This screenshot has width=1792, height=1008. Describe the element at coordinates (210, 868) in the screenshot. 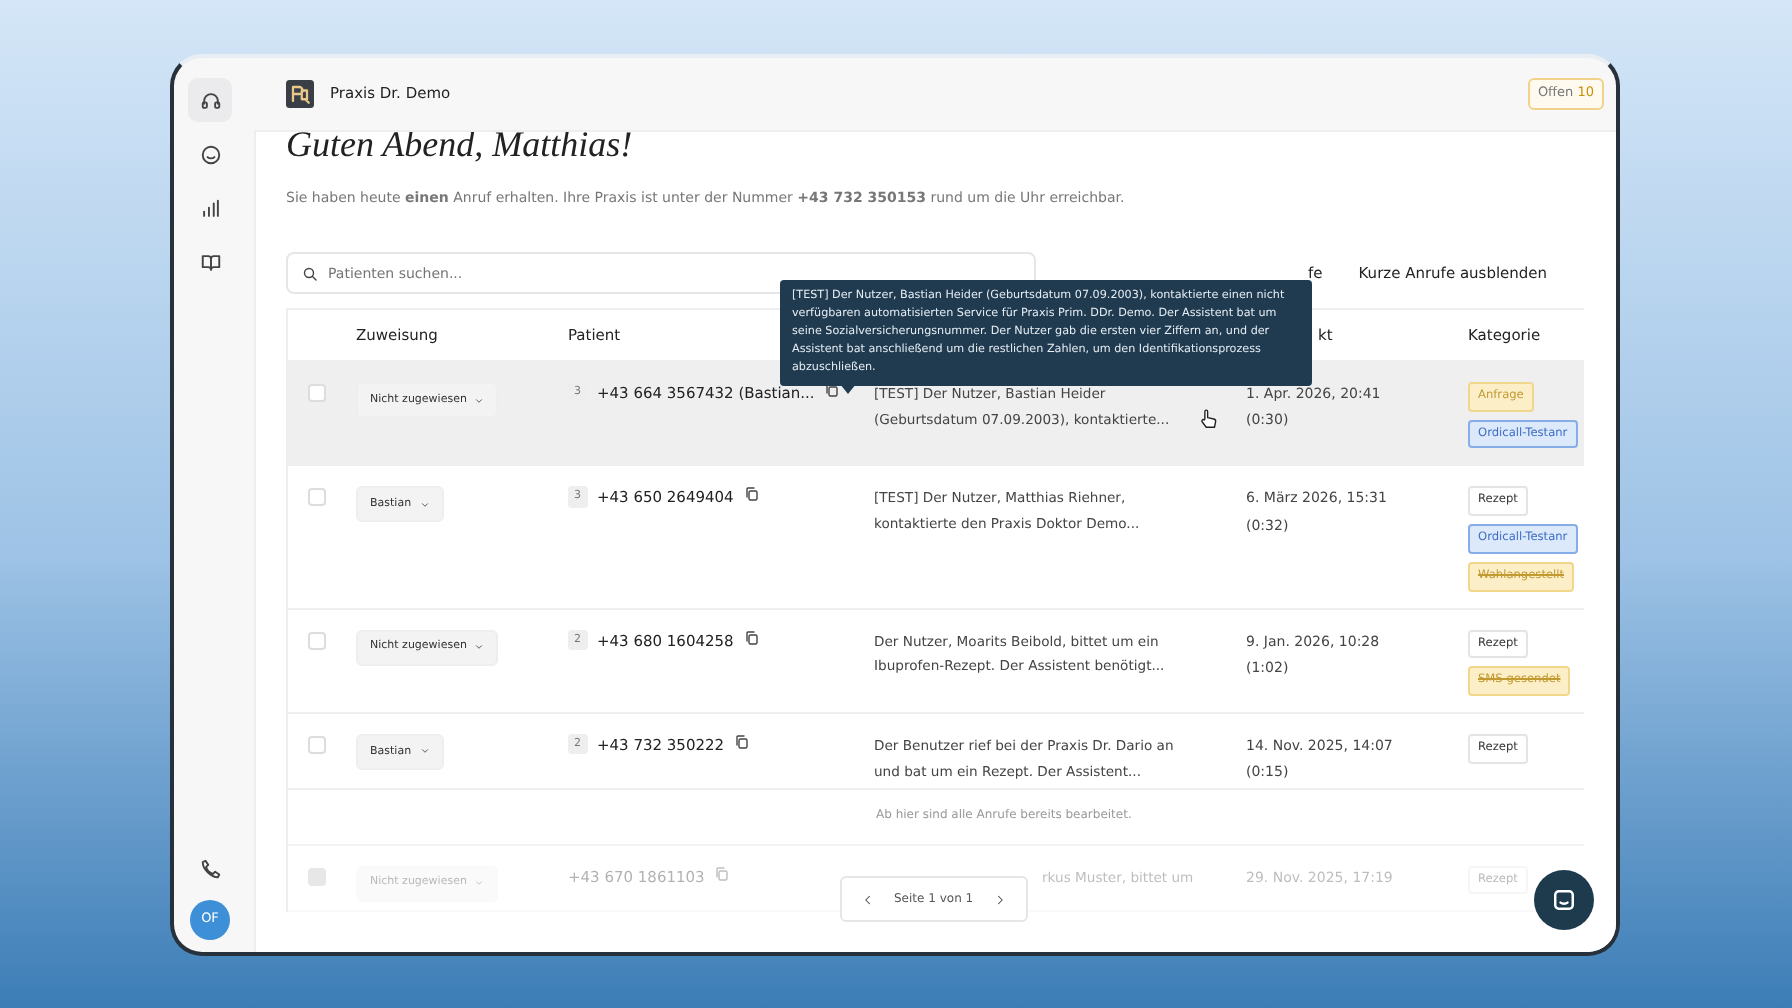

I see `phone-icon` at that location.